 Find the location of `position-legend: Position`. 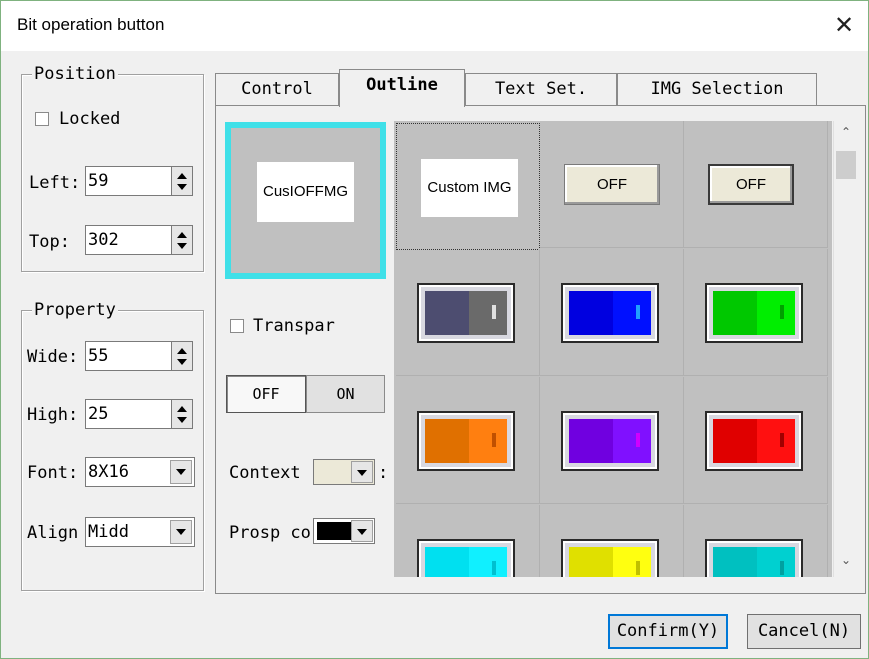

position-legend: Position is located at coordinates (75, 74).